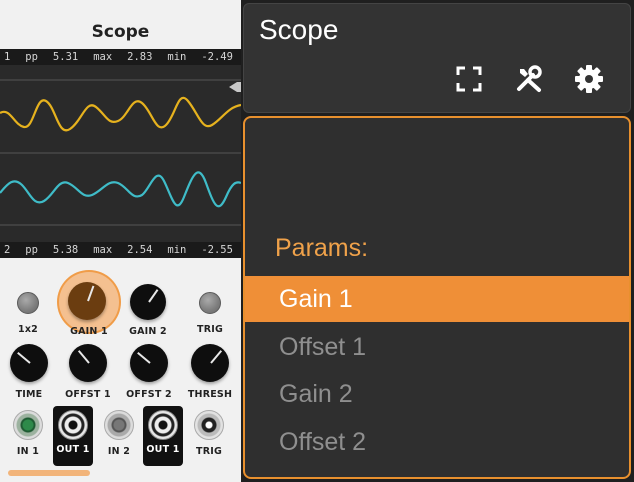 The image size is (634, 482). What do you see at coordinates (235, 87) in the screenshot?
I see `trigger-marker` at bounding box center [235, 87].